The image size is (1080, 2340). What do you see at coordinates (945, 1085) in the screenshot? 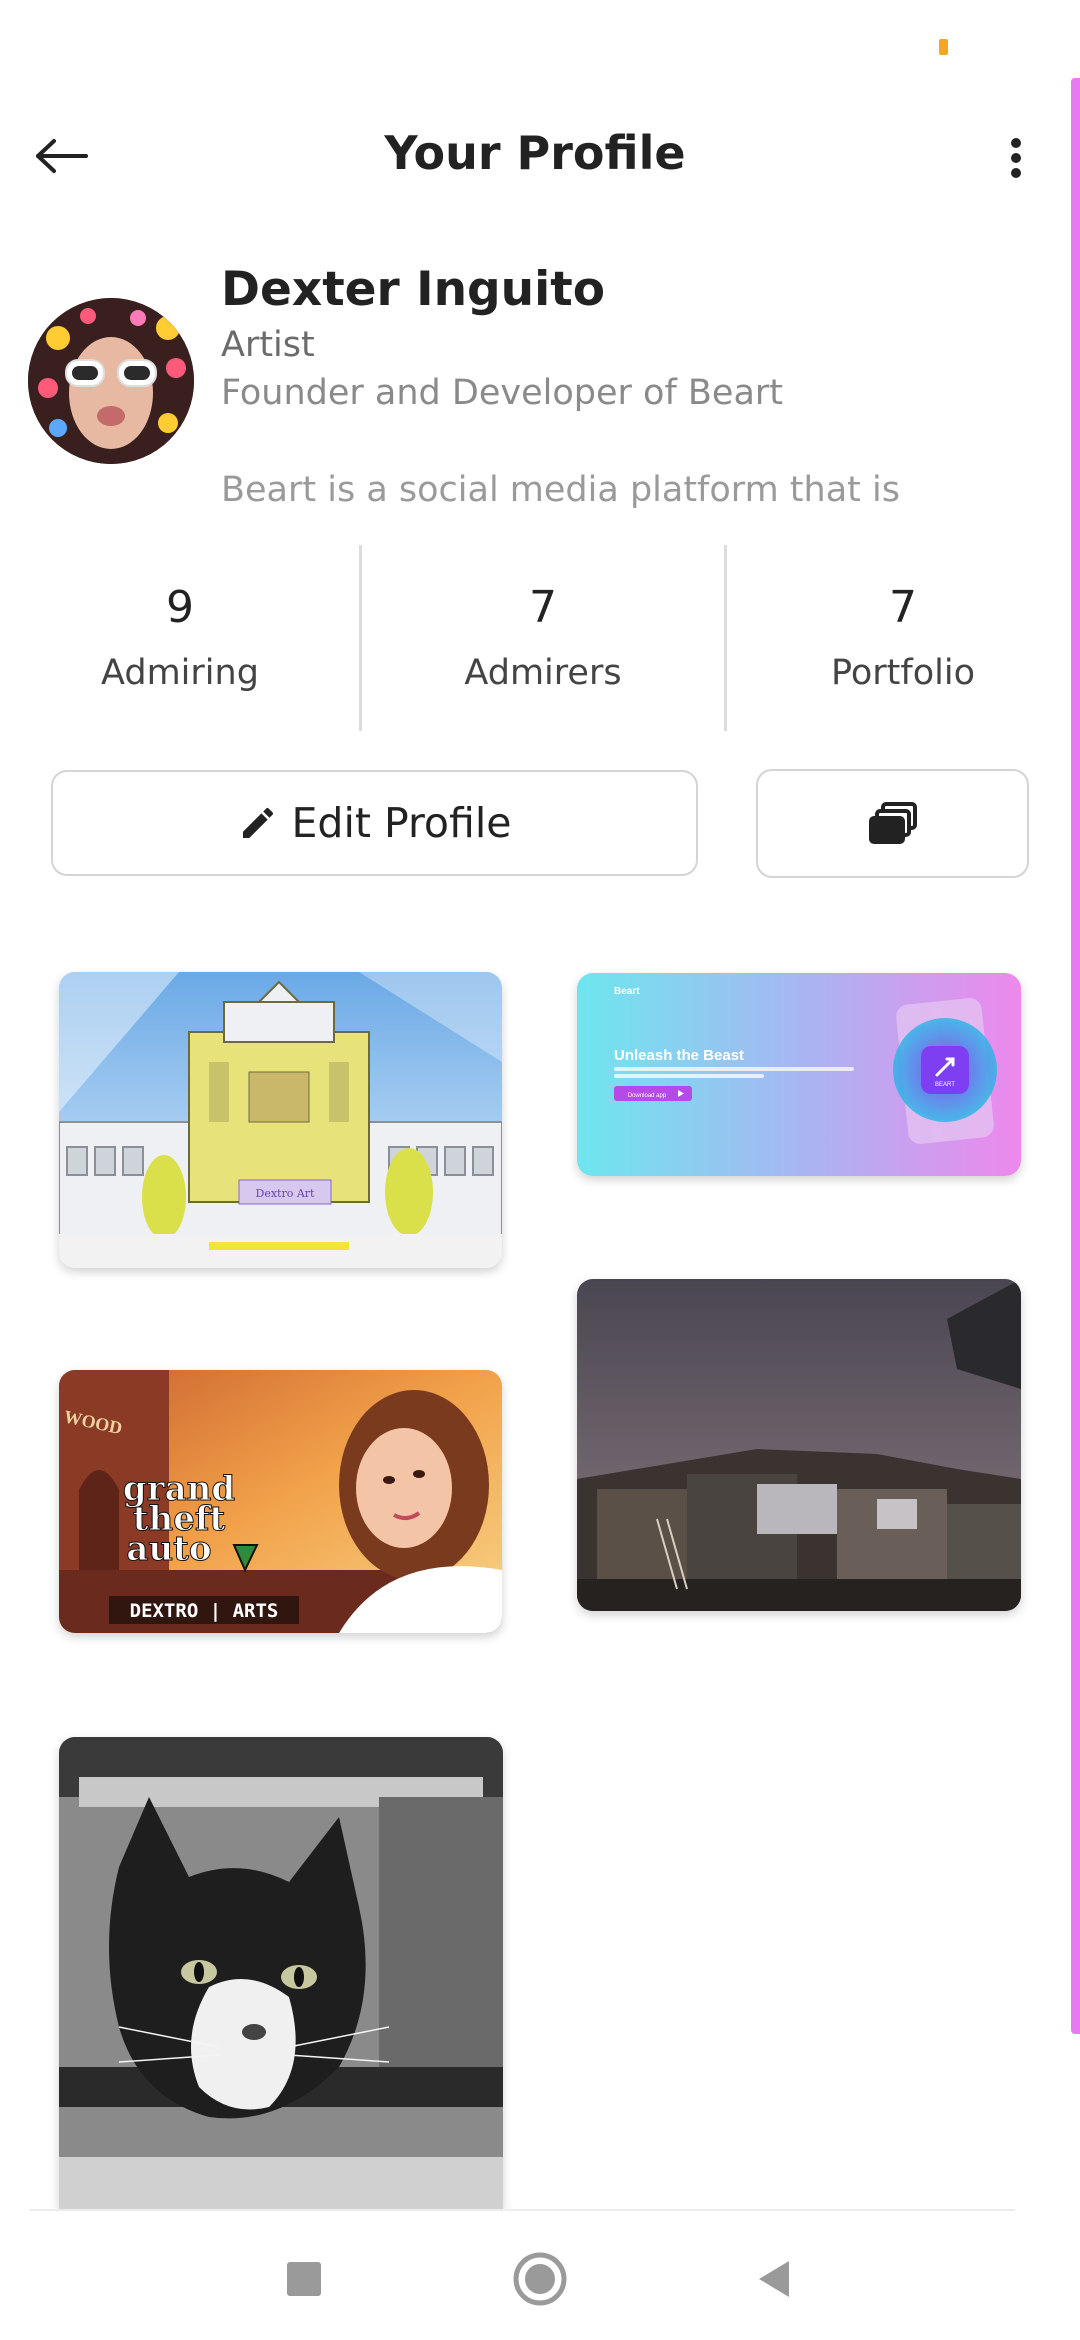
I see `beart-logo-text: BEART` at bounding box center [945, 1085].